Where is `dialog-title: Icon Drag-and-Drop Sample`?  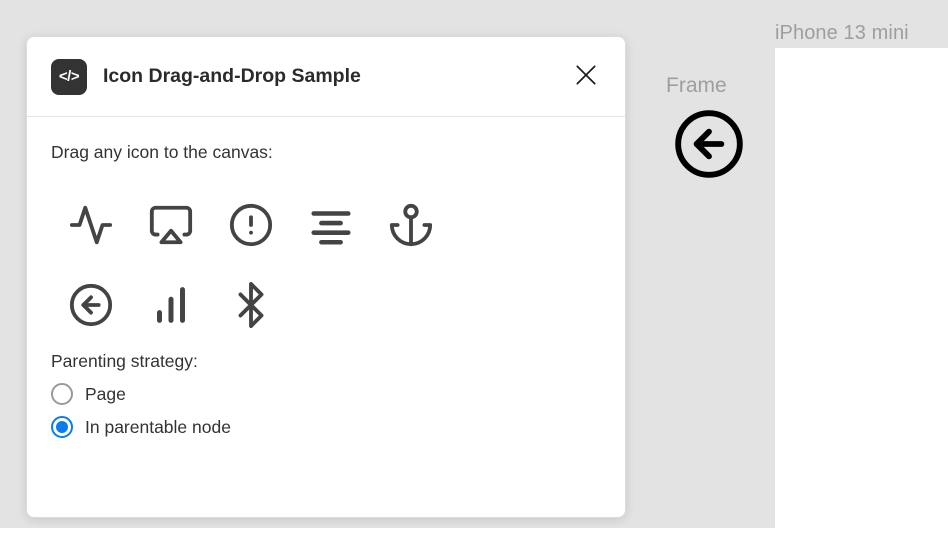 dialog-title: Icon Drag-and-Drop Sample is located at coordinates (232, 76).